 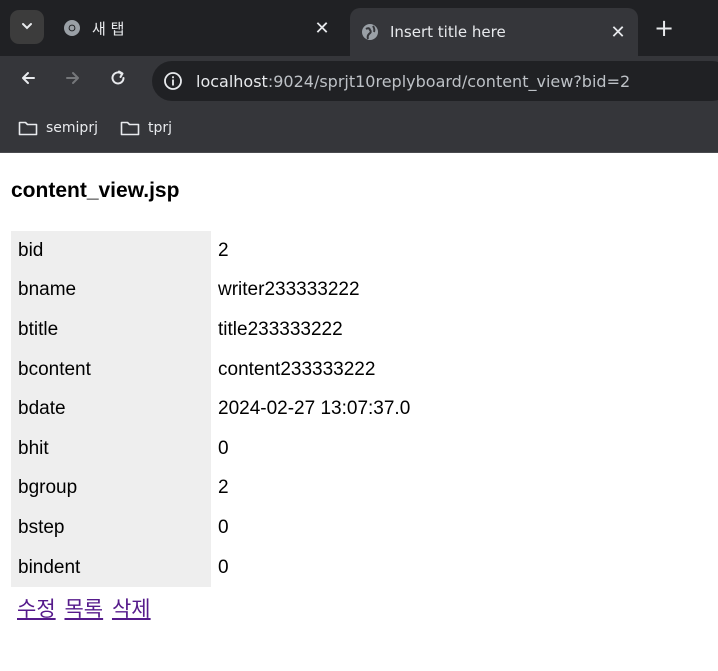 What do you see at coordinates (111, 290) in the screenshot?
I see `row-key: bname` at bounding box center [111, 290].